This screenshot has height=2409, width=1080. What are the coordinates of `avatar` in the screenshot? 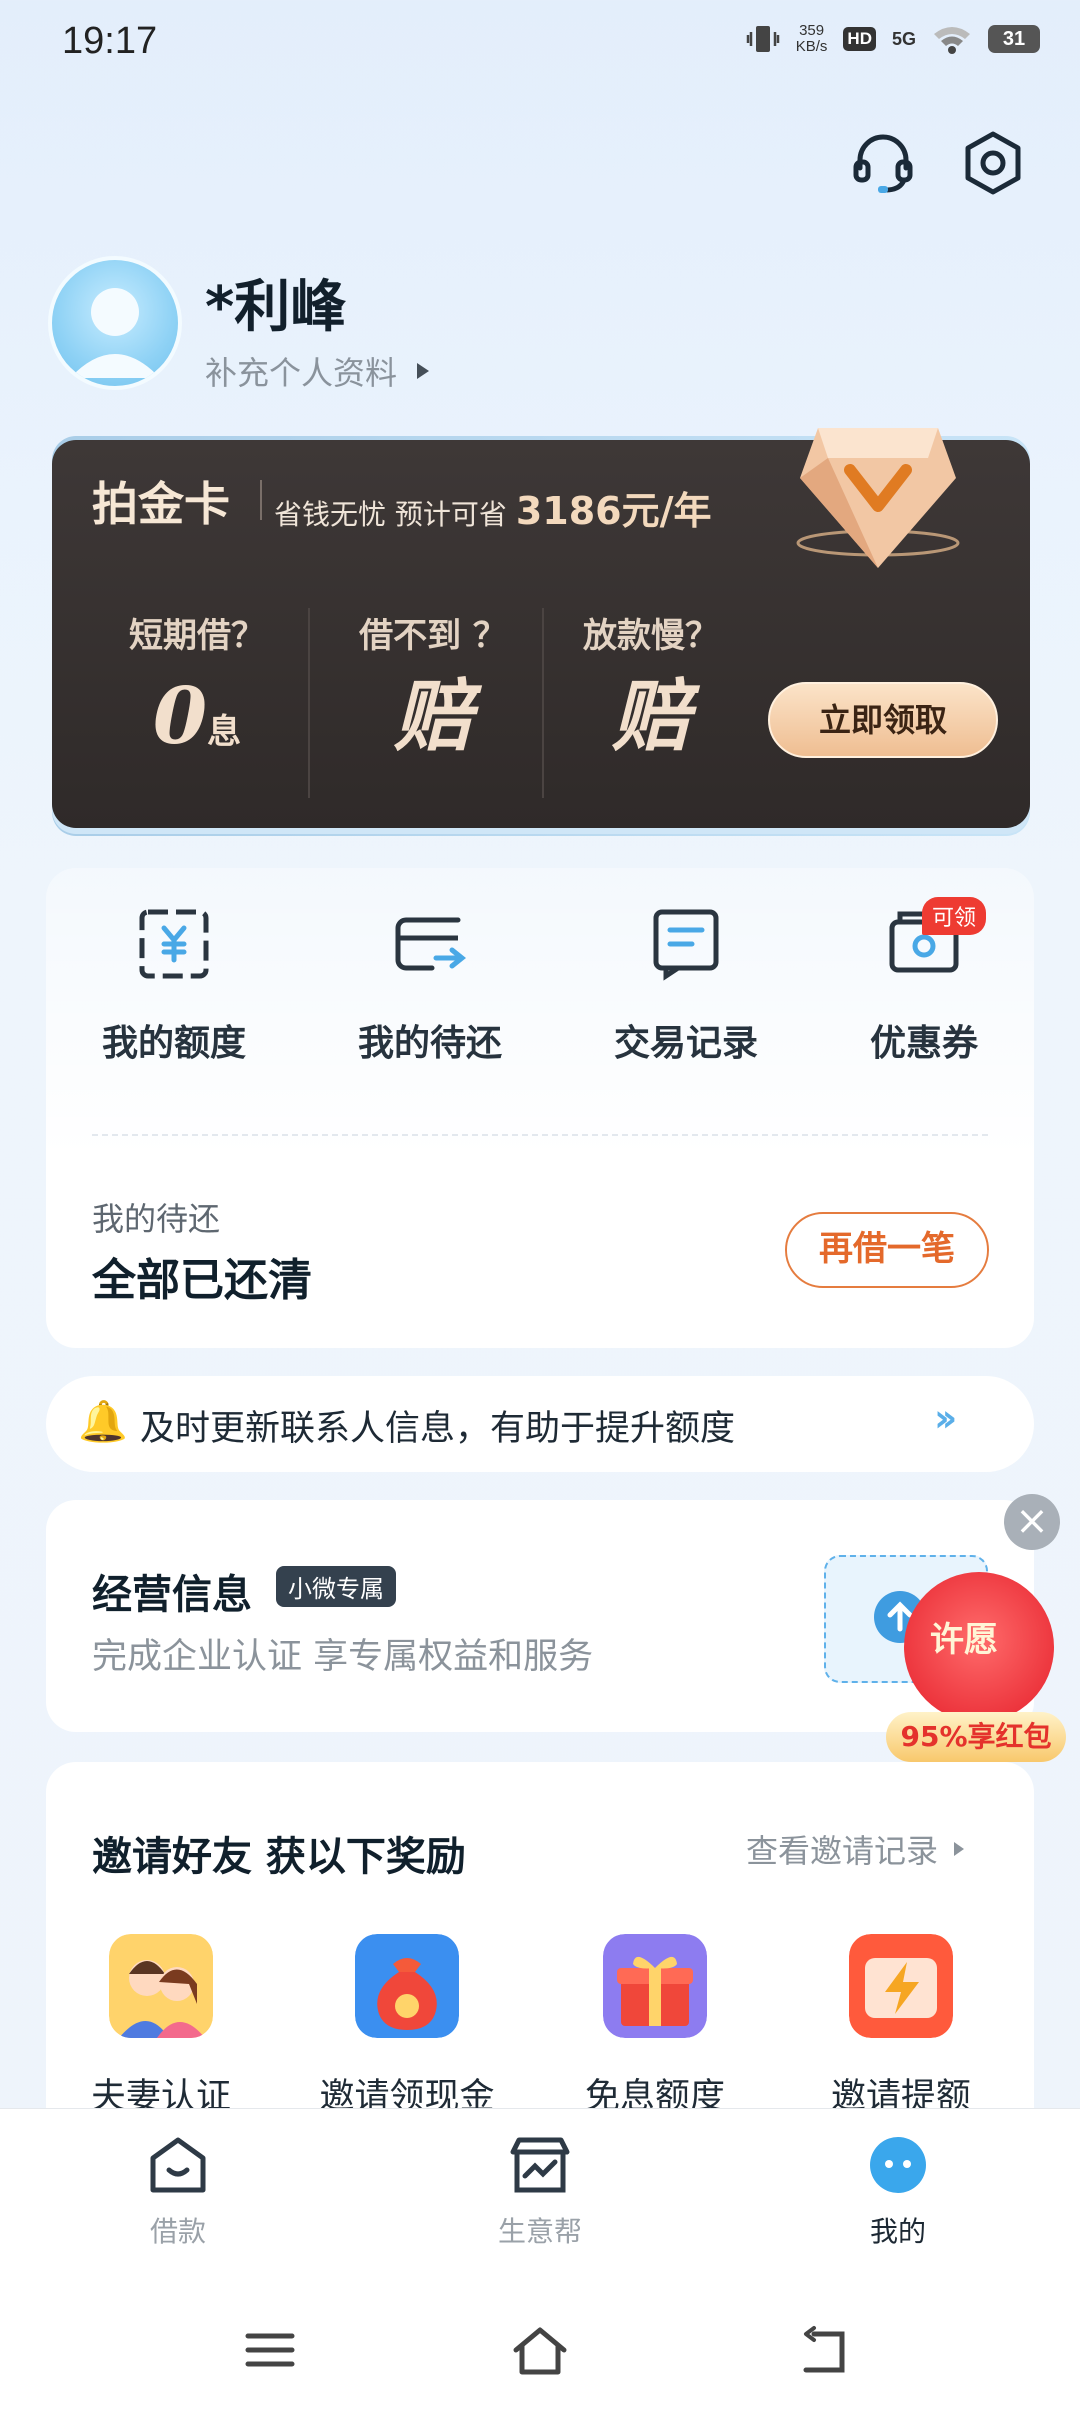 It's located at (115, 323).